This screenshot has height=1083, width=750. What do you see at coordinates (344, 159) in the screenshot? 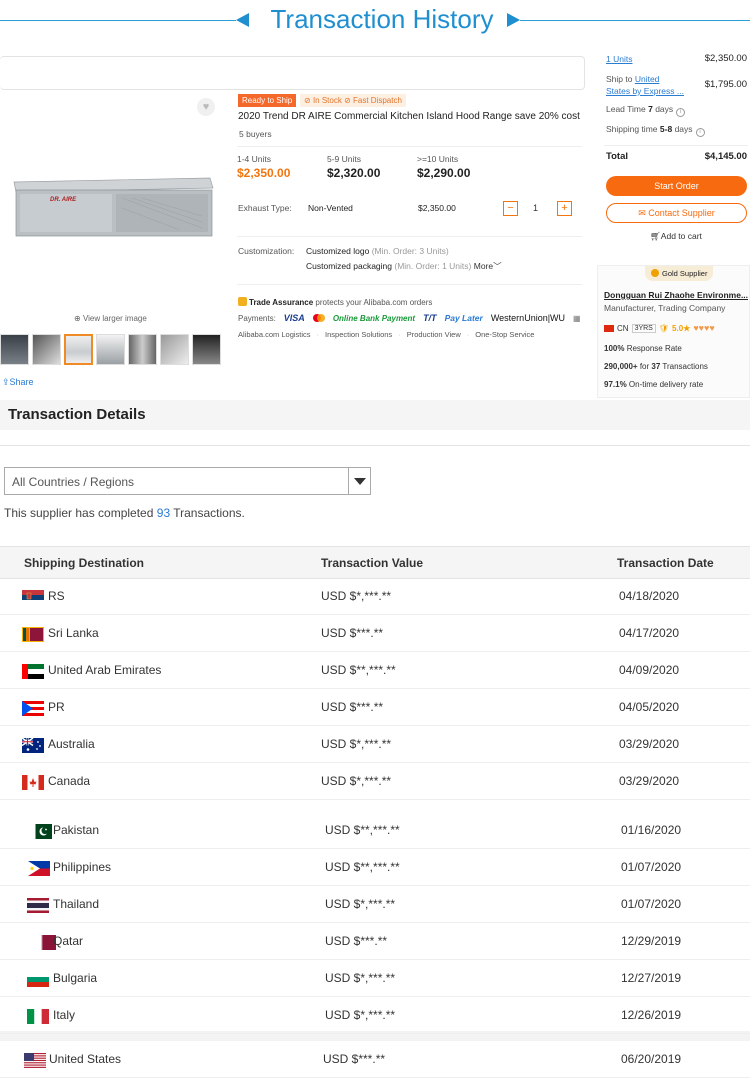
I see `tier-qty: 5-9 Units` at bounding box center [344, 159].